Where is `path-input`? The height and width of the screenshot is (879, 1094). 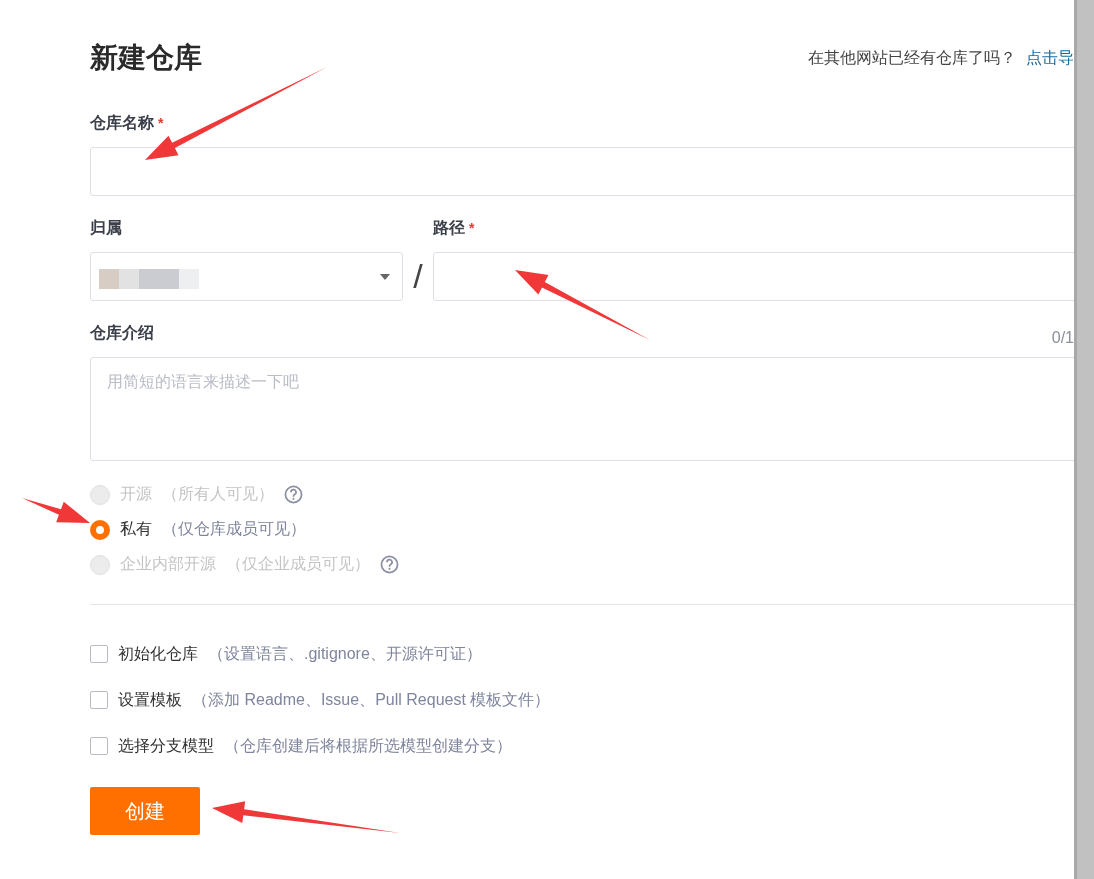
path-input is located at coordinates (753, 276).